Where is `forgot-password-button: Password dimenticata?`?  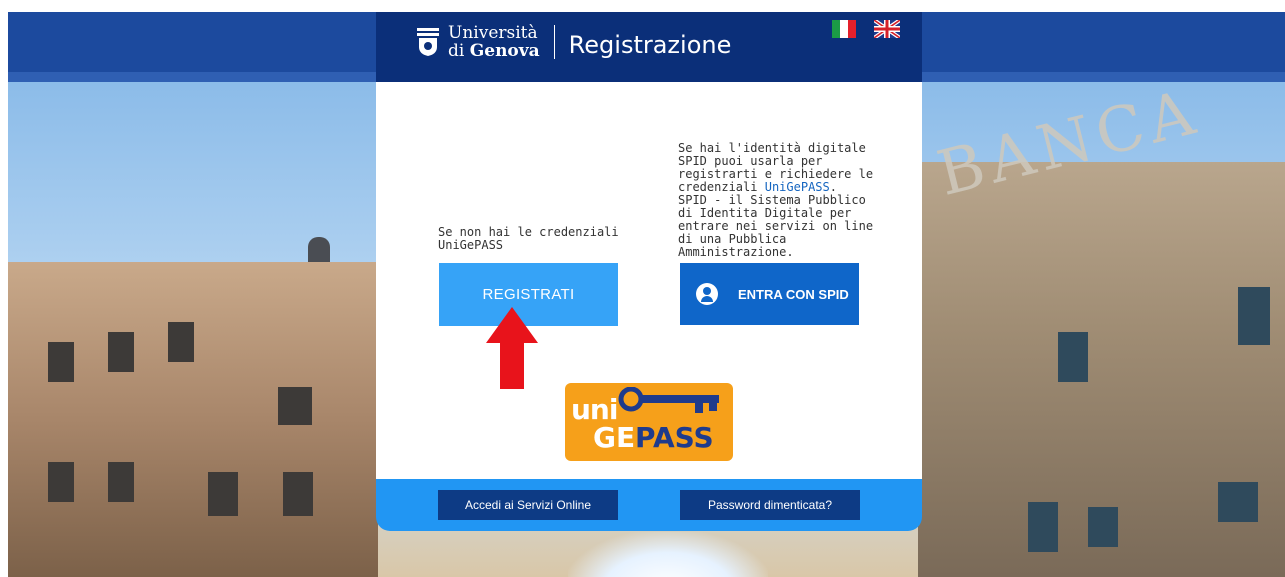
forgot-password-button: Password dimenticata? is located at coordinates (770, 505).